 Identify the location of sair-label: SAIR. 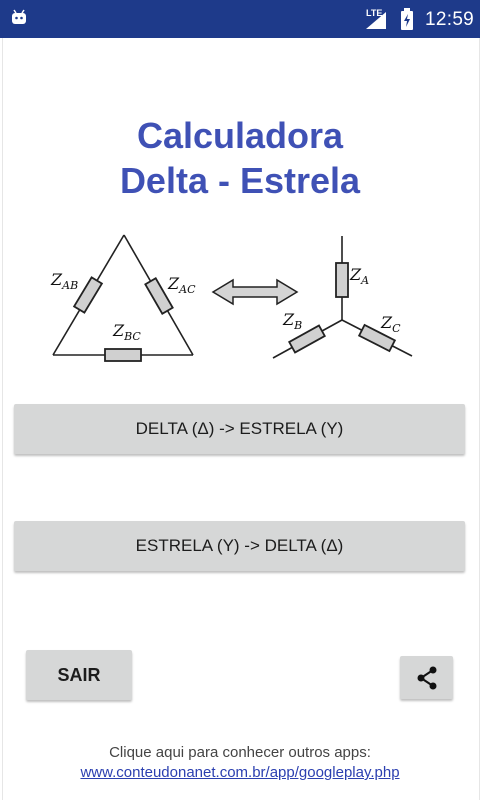
(79, 674).